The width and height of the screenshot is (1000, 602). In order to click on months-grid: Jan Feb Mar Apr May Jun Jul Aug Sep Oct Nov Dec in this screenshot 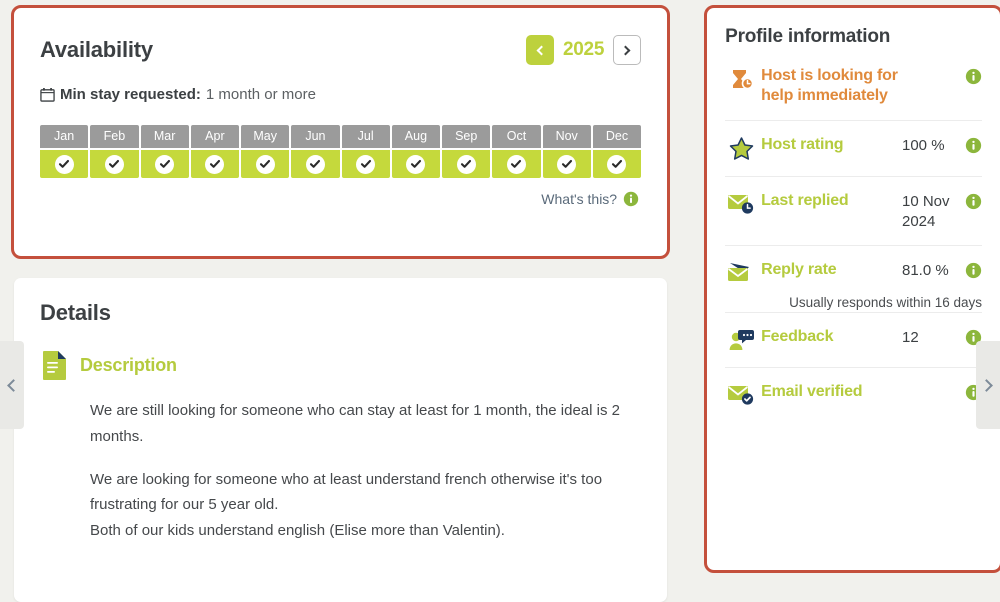, I will do `click(341, 151)`.